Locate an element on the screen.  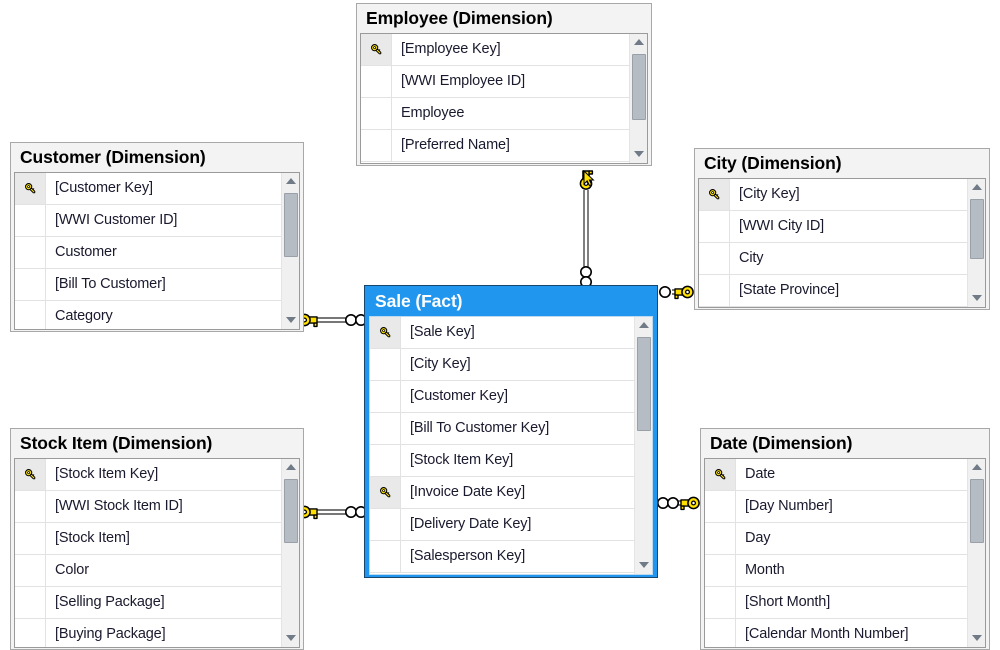
field-name: Month is located at coordinates (765, 570).